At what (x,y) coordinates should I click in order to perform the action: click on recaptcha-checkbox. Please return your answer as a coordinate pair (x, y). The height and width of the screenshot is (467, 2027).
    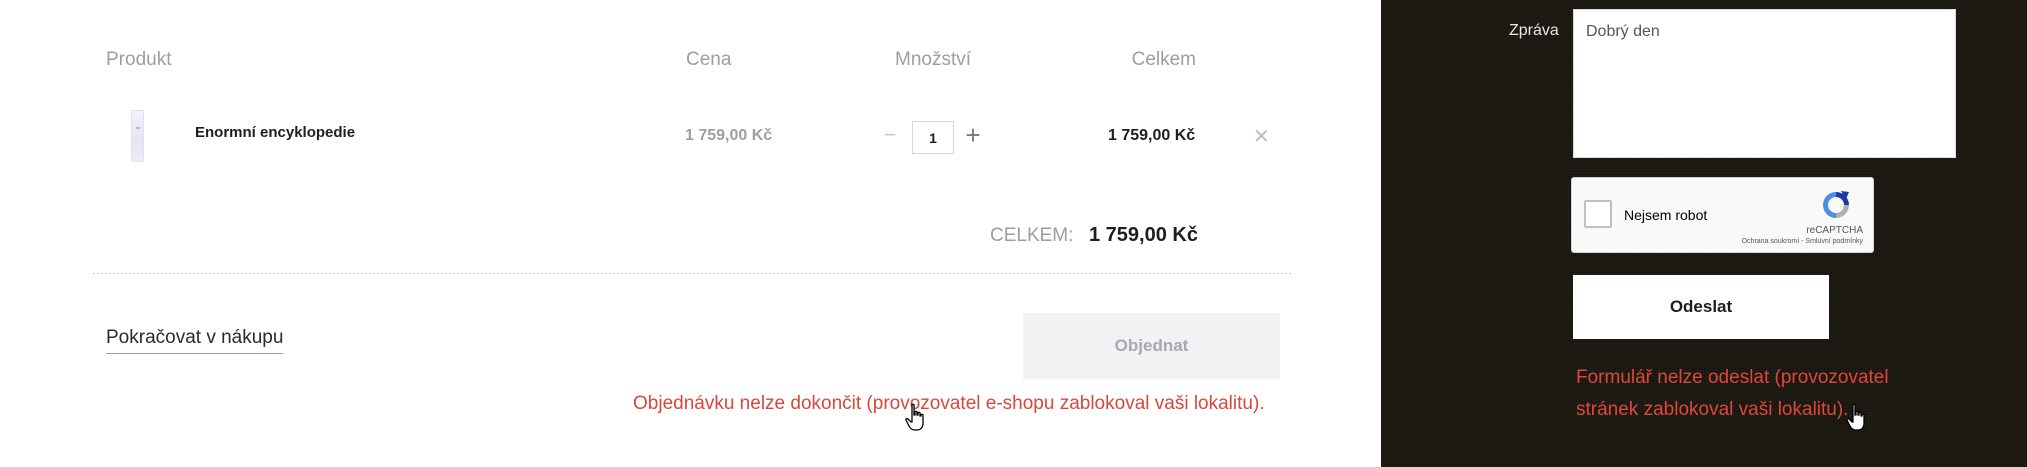
    Looking at the image, I should click on (1598, 214).